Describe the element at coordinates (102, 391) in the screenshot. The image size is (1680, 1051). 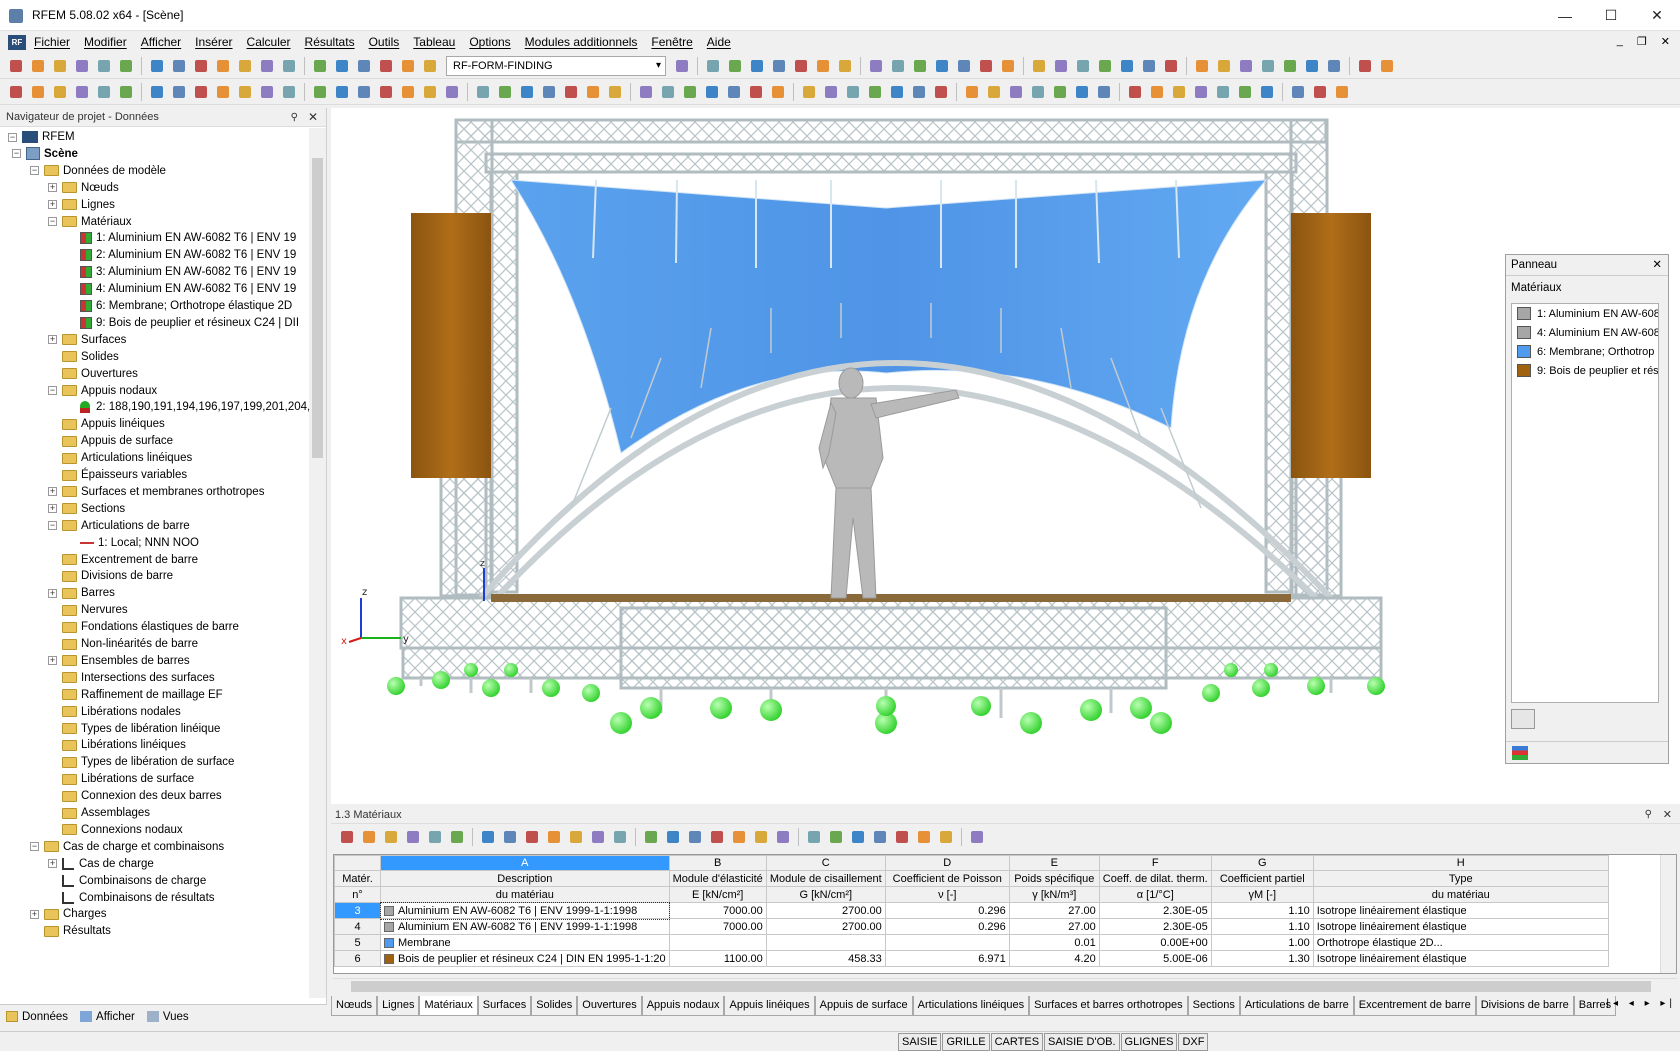
I see `tree-node: − Appuis nodaux` at that location.